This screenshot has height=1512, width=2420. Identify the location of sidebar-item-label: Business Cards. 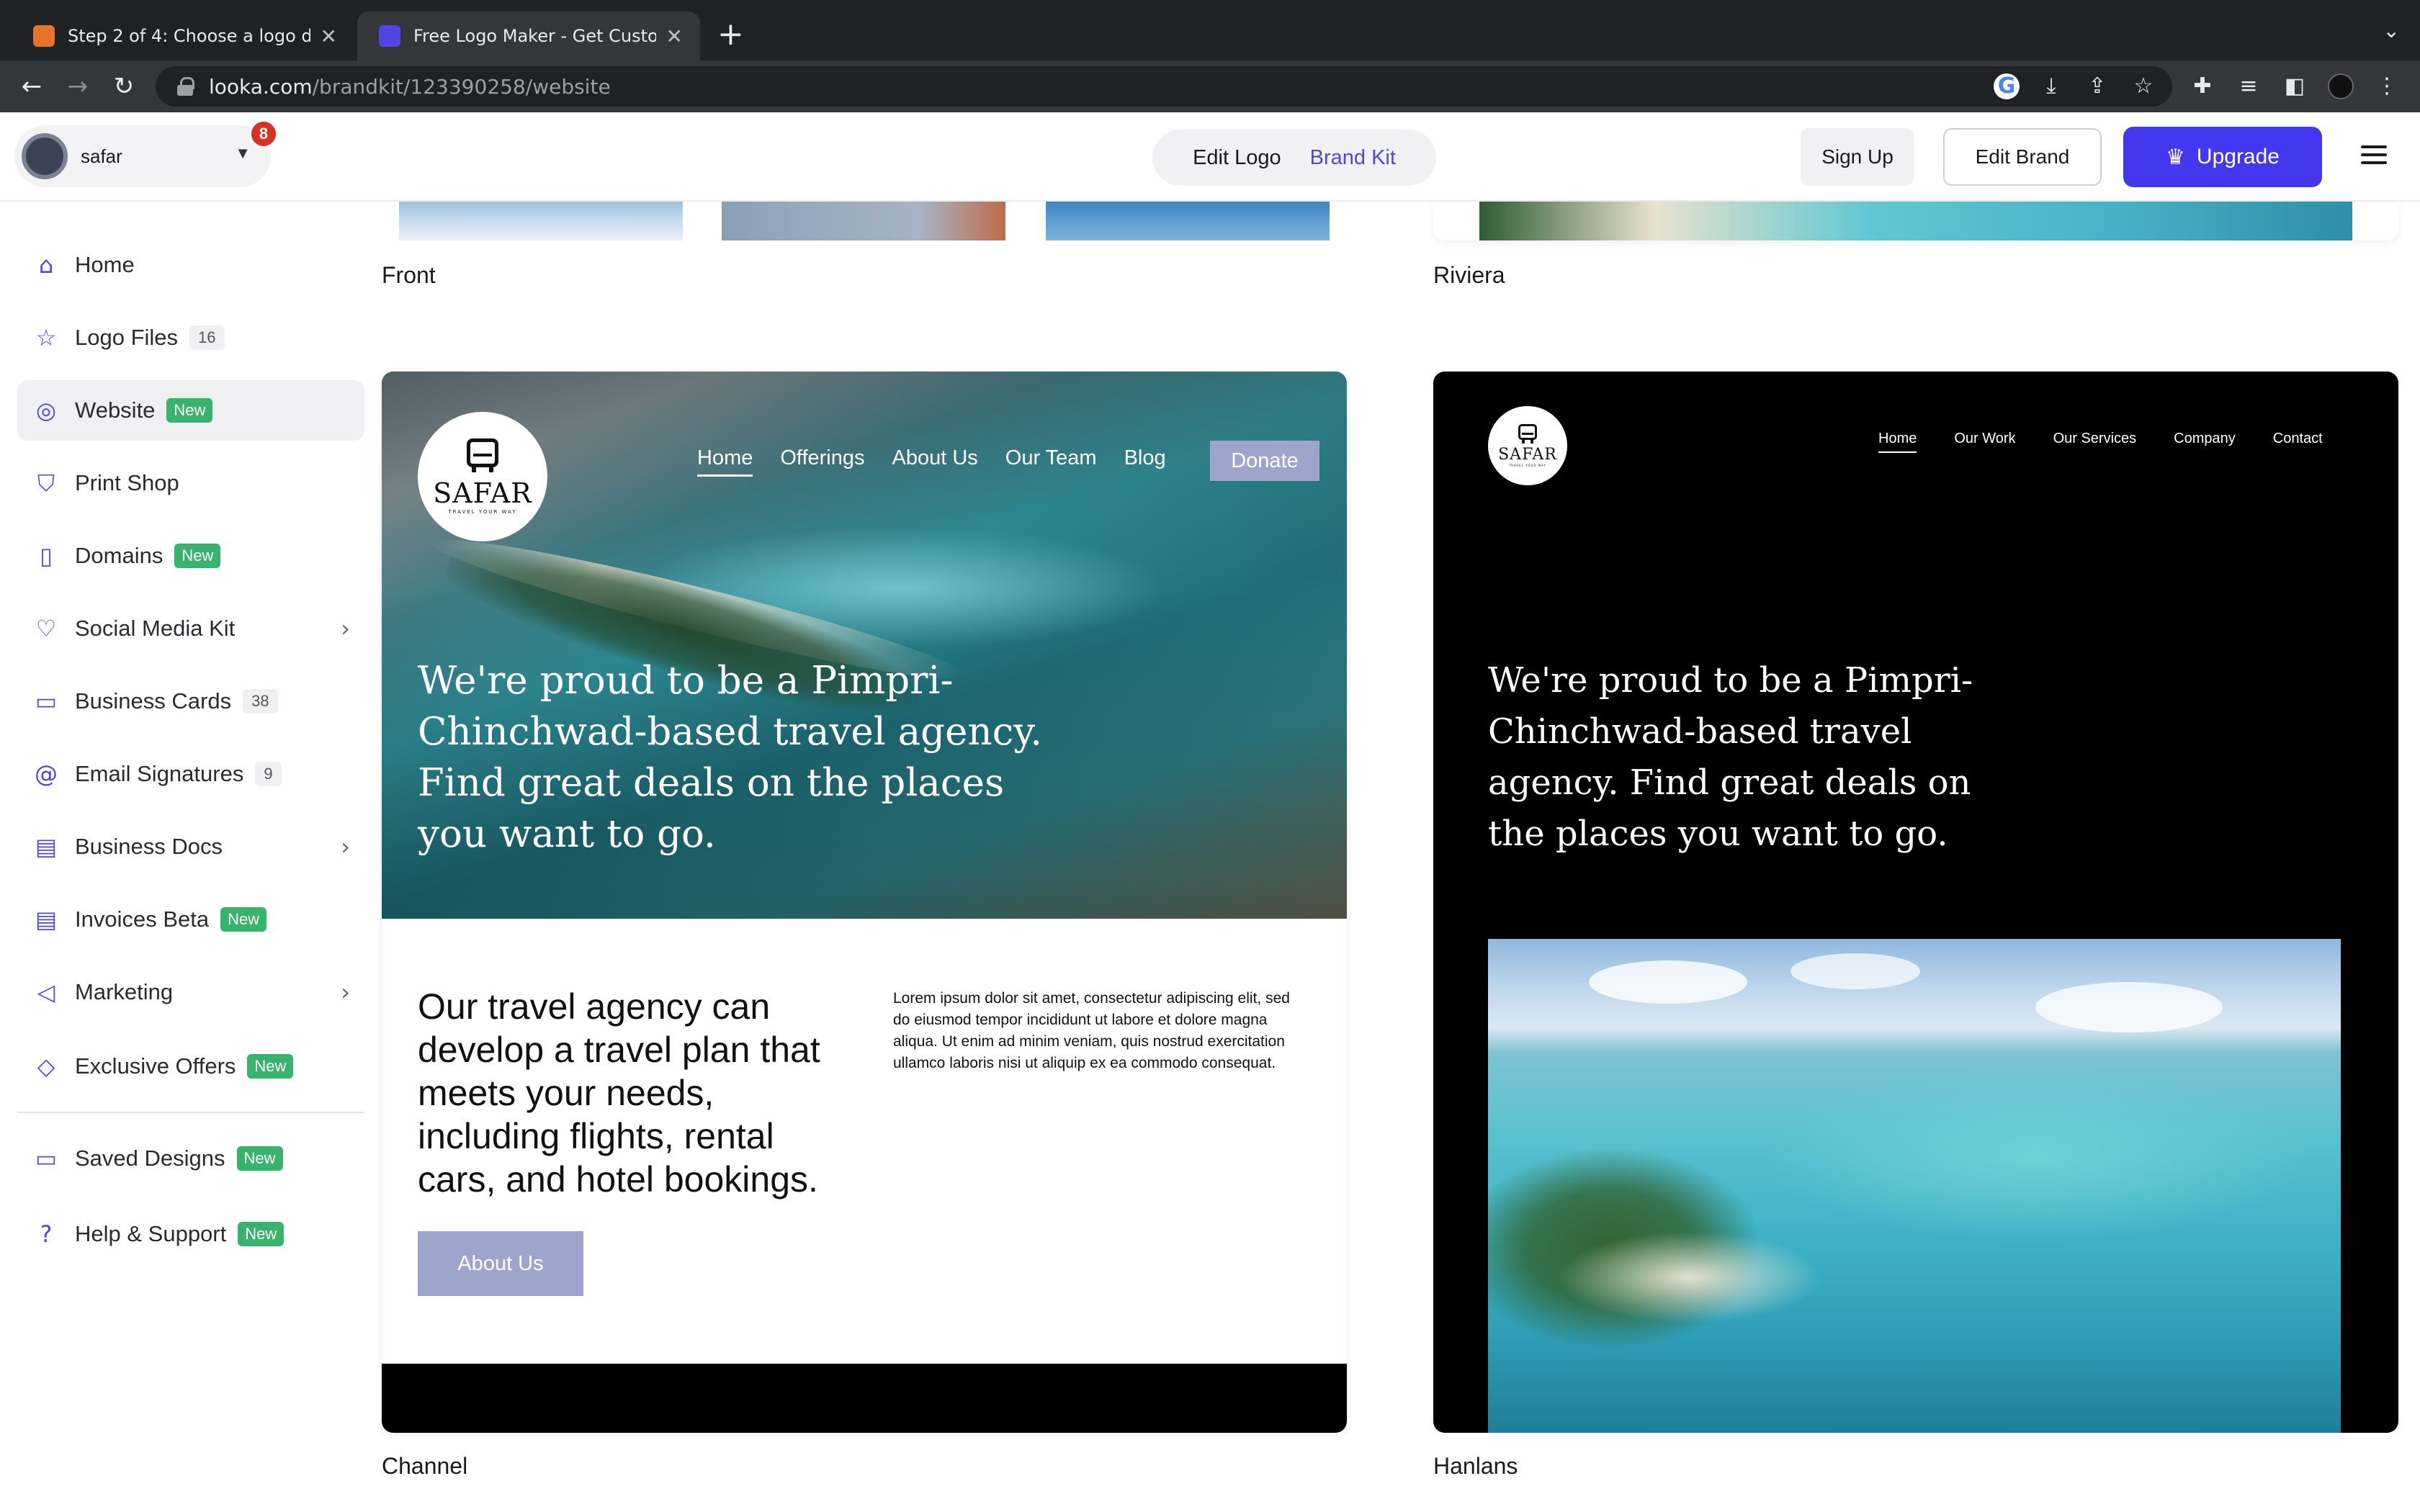
(153, 701).